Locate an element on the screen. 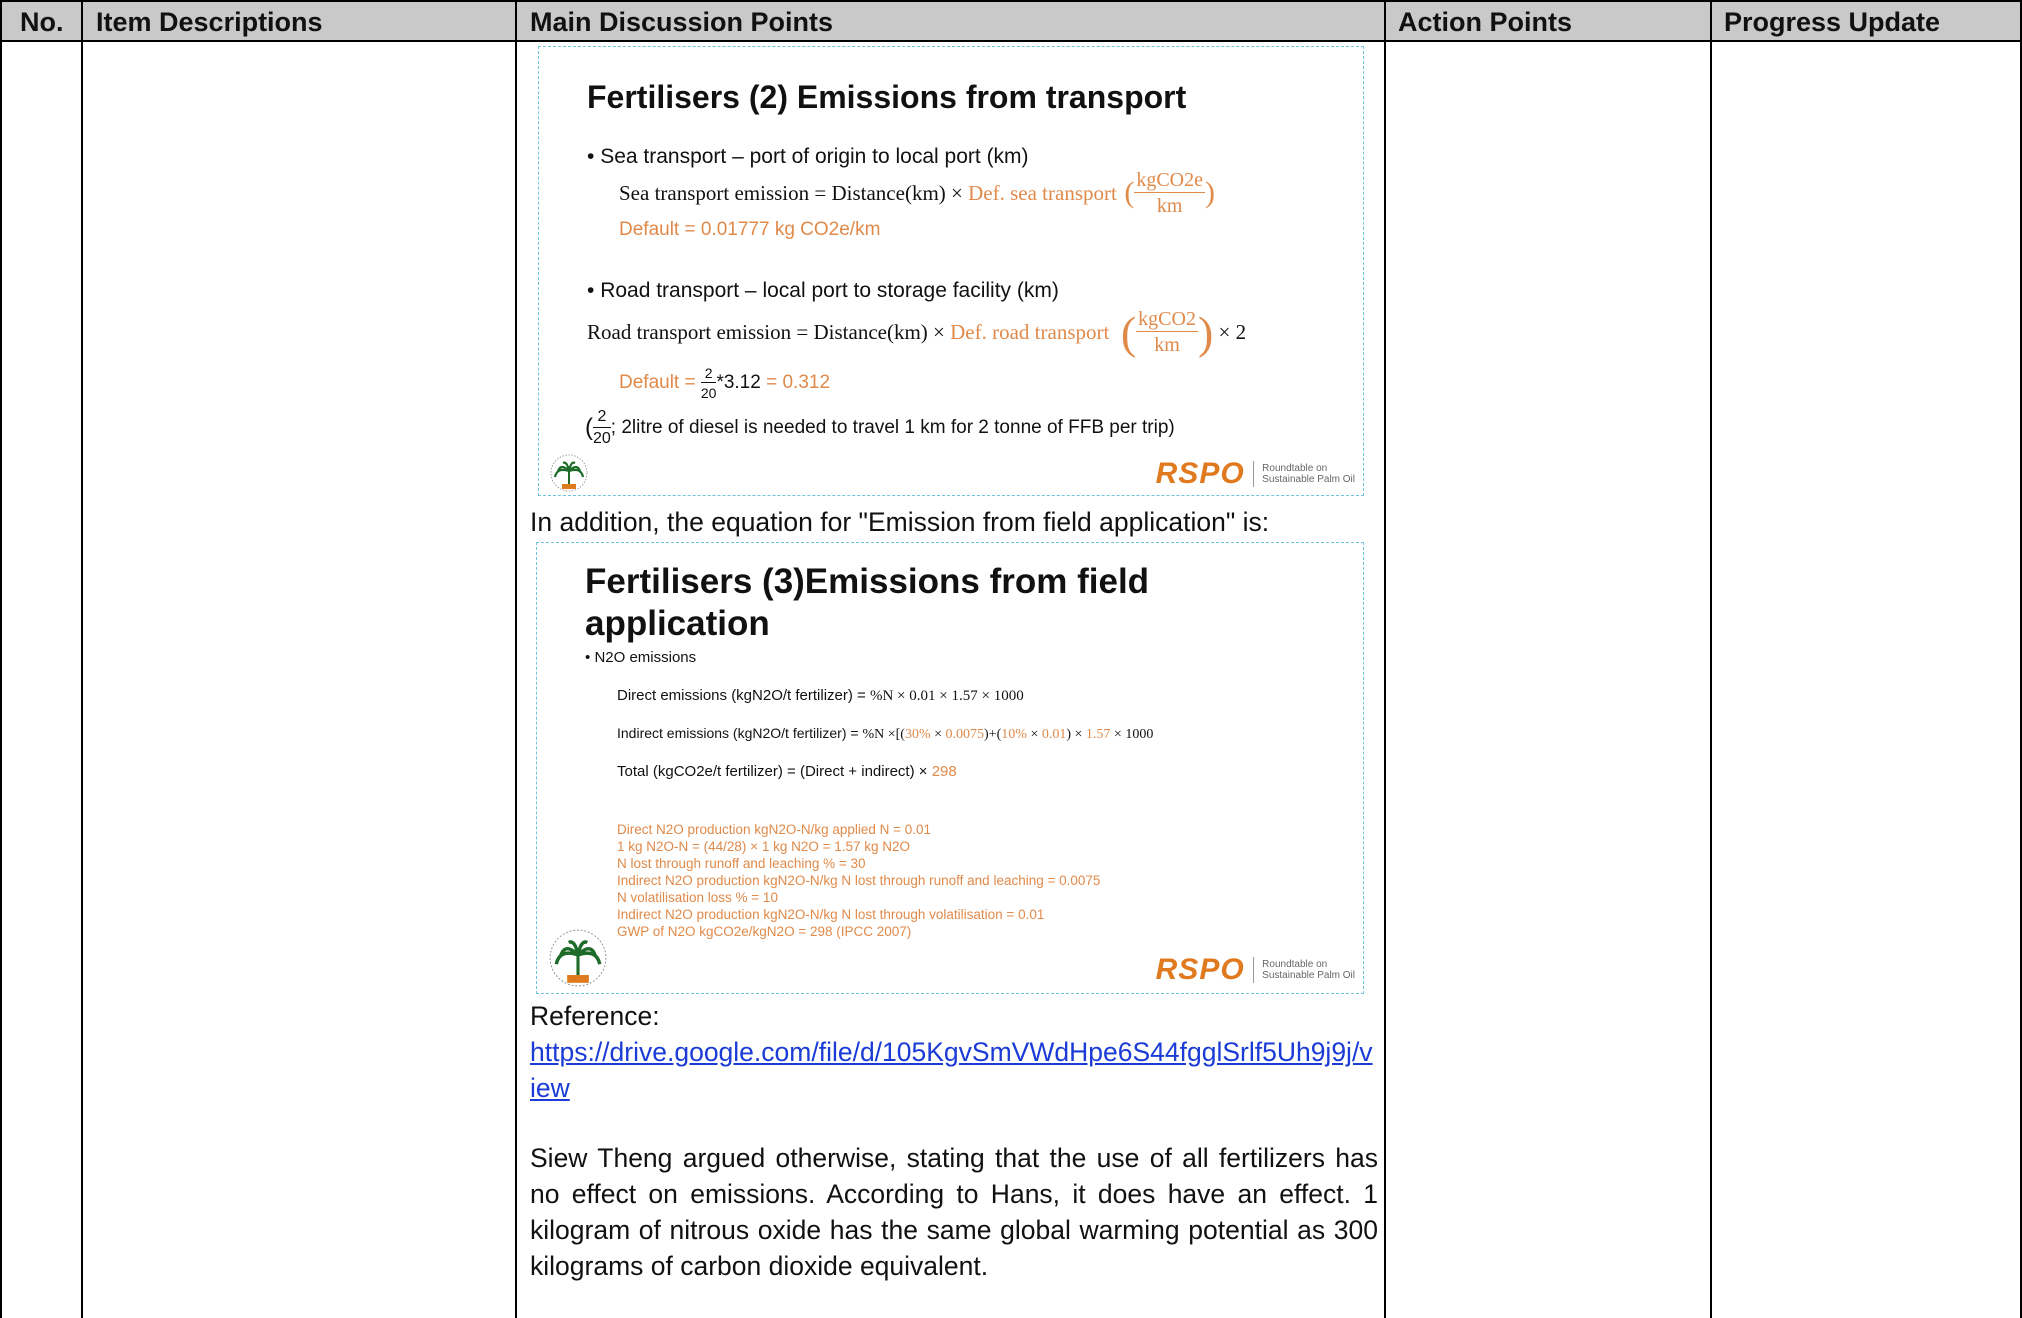 This screenshot has height=1318, width=2022. bullet-n2o-emissions: • N2O emissions is located at coordinates (641, 657).